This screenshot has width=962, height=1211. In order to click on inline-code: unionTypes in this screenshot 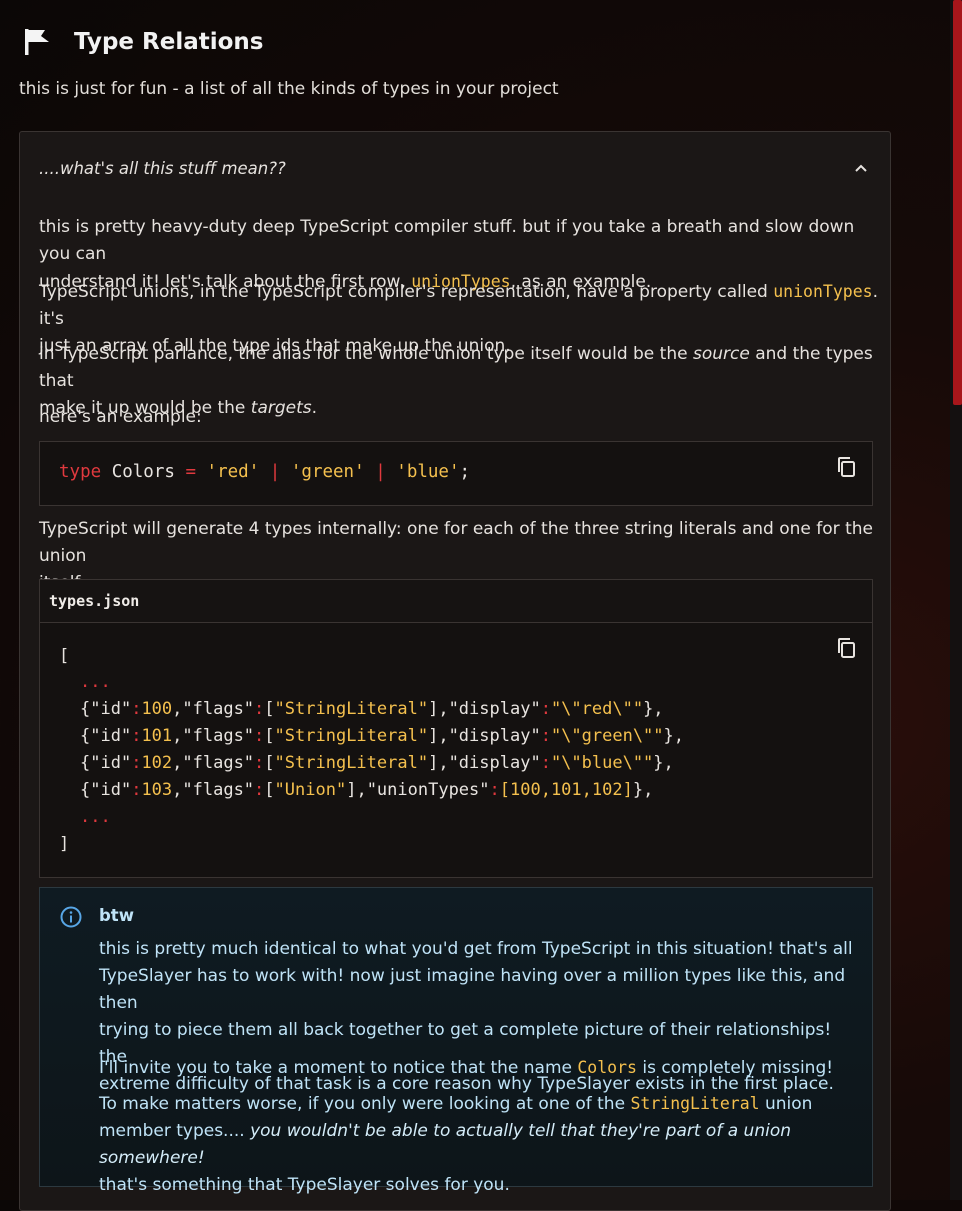, I will do `click(823, 291)`.